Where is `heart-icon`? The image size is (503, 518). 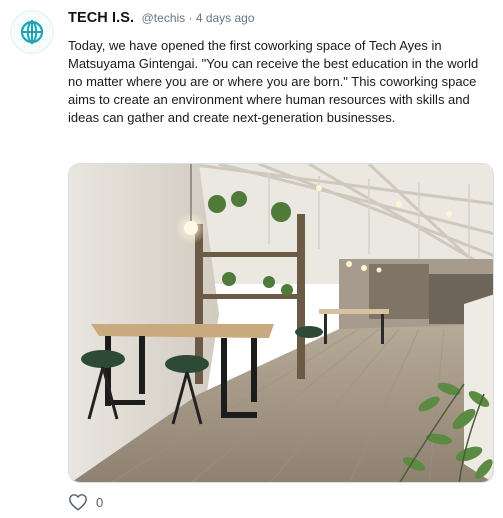 heart-icon is located at coordinates (78, 502).